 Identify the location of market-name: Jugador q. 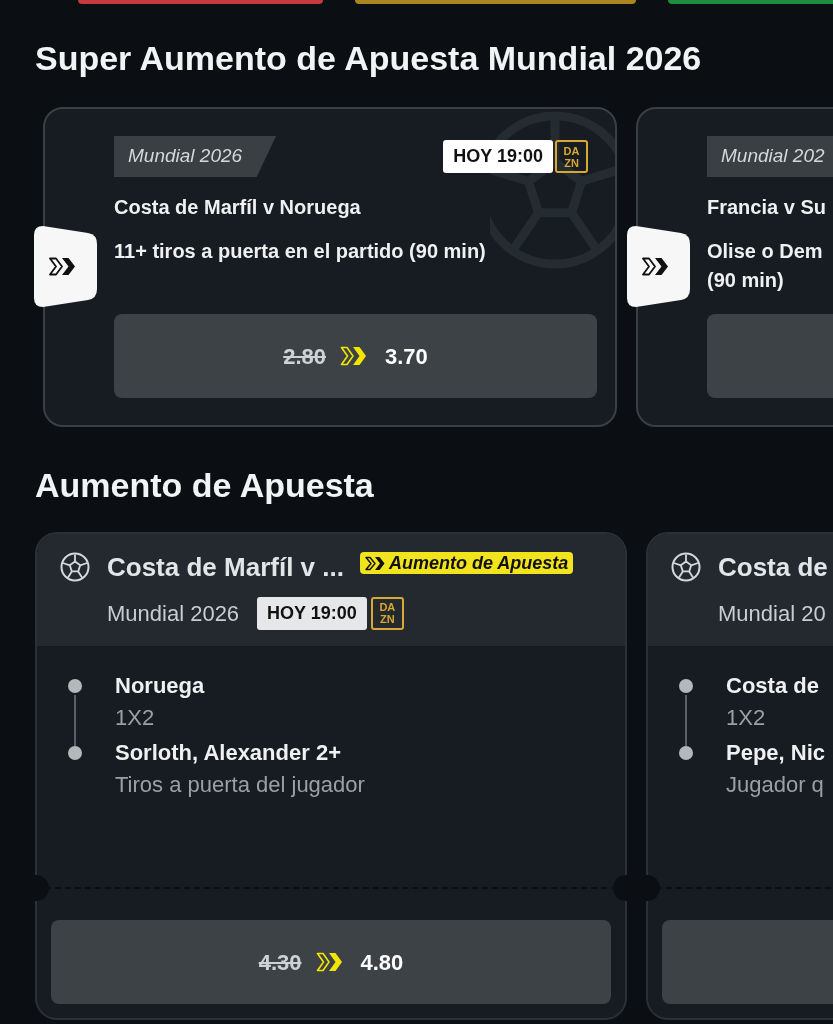
(775, 785).